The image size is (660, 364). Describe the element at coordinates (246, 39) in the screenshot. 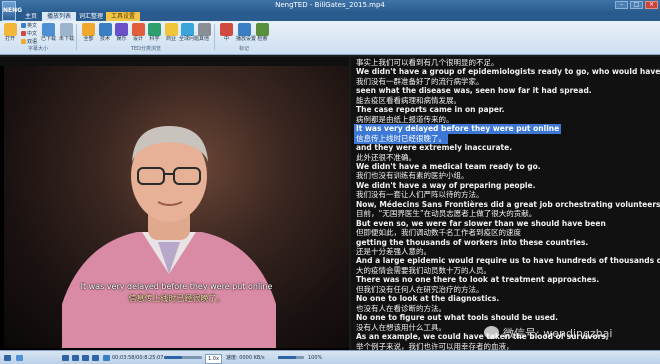

I see `mark-button-label: 播放设置` at that location.